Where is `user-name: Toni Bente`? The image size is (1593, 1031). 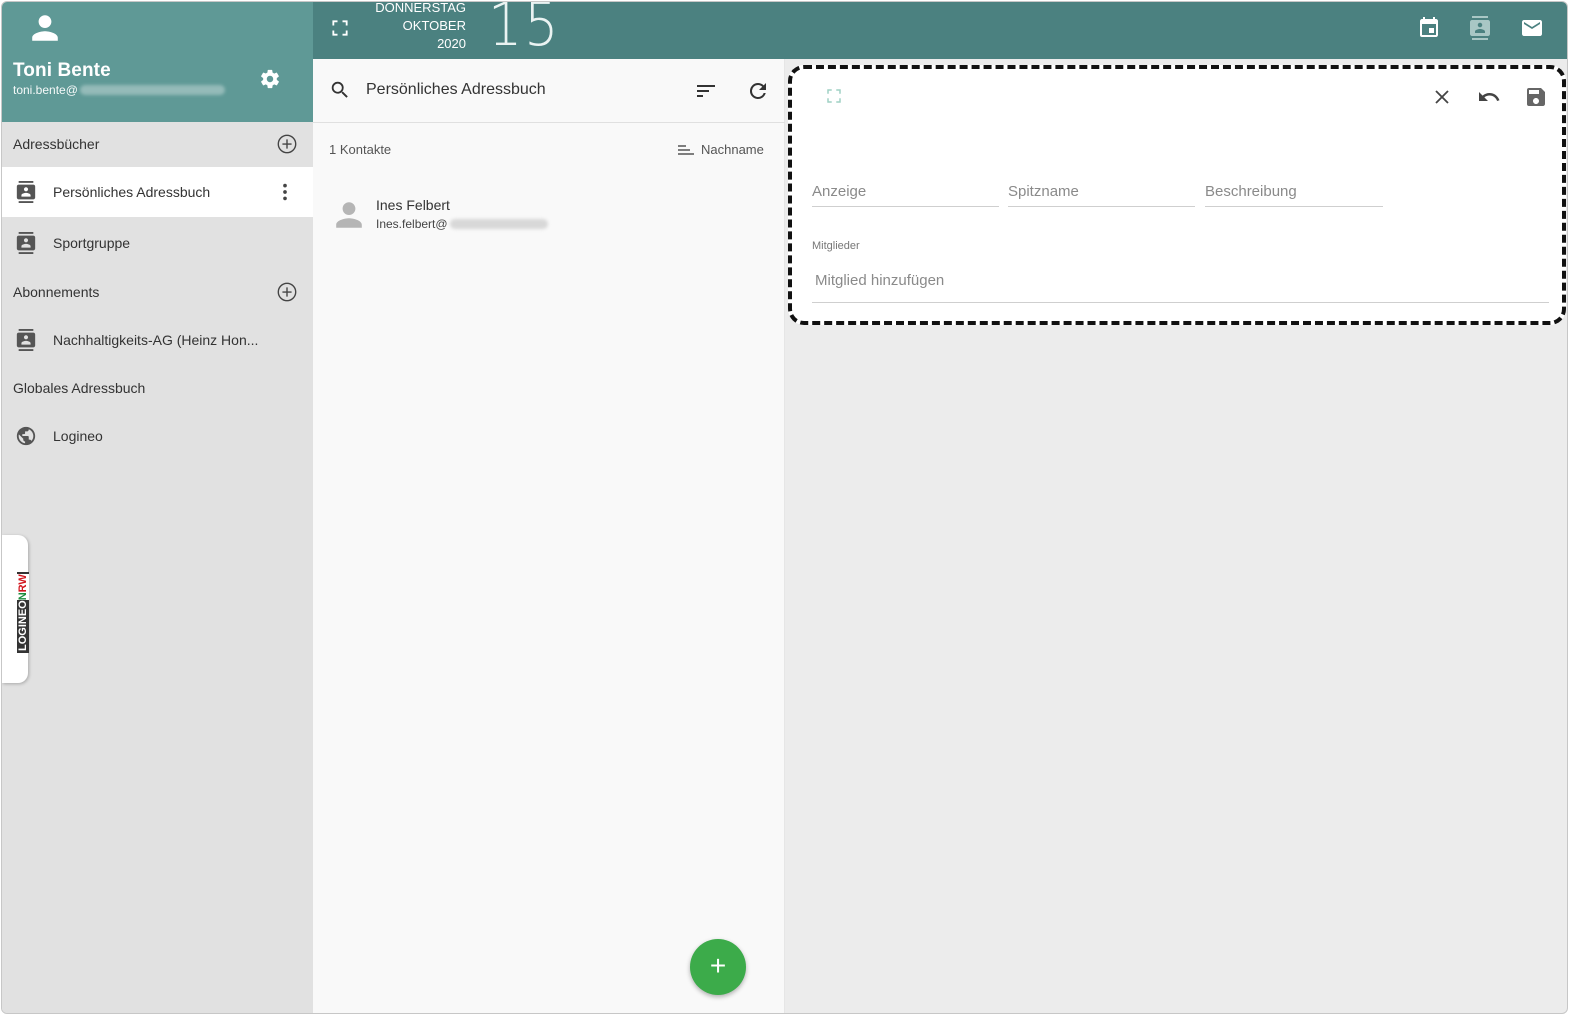 user-name: Toni Bente is located at coordinates (62, 70).